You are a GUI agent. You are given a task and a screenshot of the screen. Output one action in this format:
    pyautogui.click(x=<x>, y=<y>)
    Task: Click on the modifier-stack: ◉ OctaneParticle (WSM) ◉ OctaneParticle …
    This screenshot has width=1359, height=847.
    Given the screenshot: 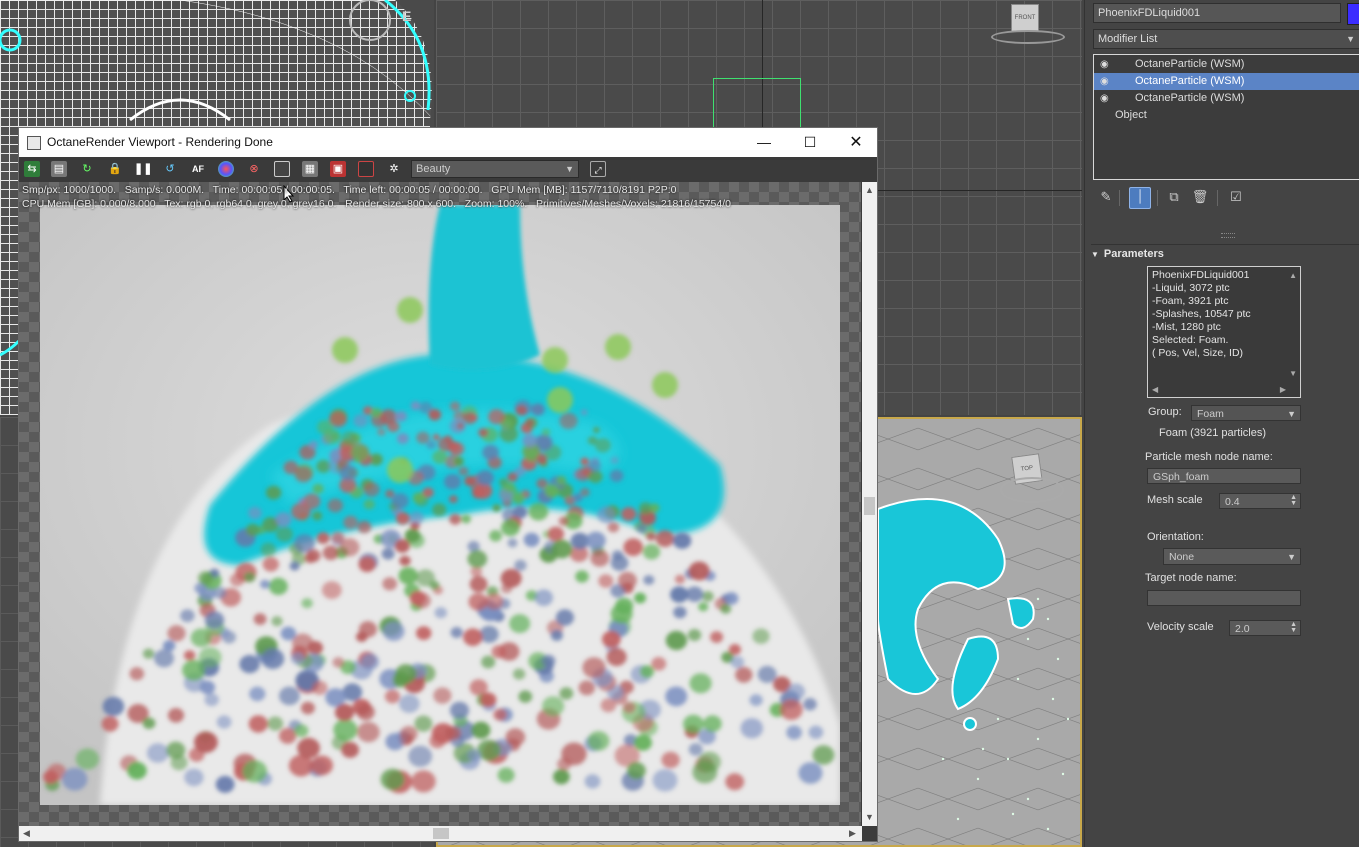 What is the action you would take?
    pyautogui.click(x=1226, y=117)
    